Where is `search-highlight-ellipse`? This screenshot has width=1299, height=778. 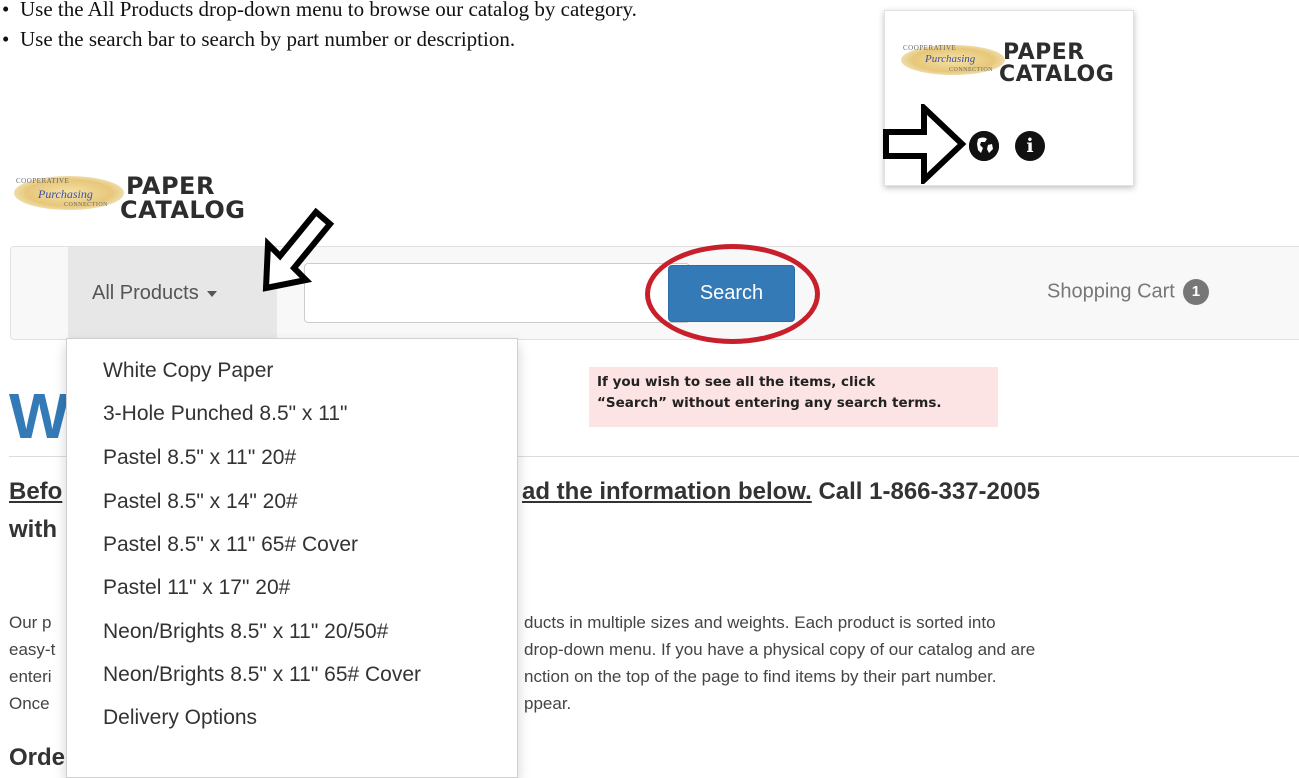 search-highlight-ellipse is located at coordinates (732, 294).